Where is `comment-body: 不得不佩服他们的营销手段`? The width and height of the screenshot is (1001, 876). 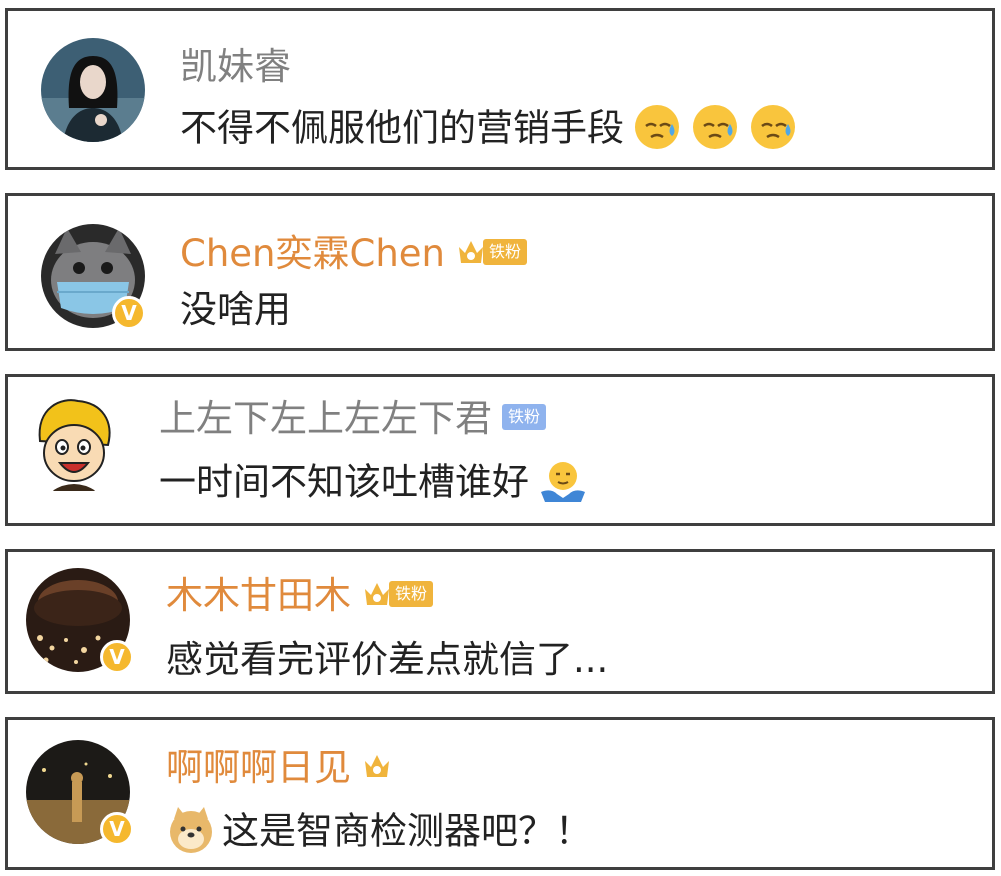 comment-body: 不得不佩服他们的营销手段 is located at coordinates (402, 128).